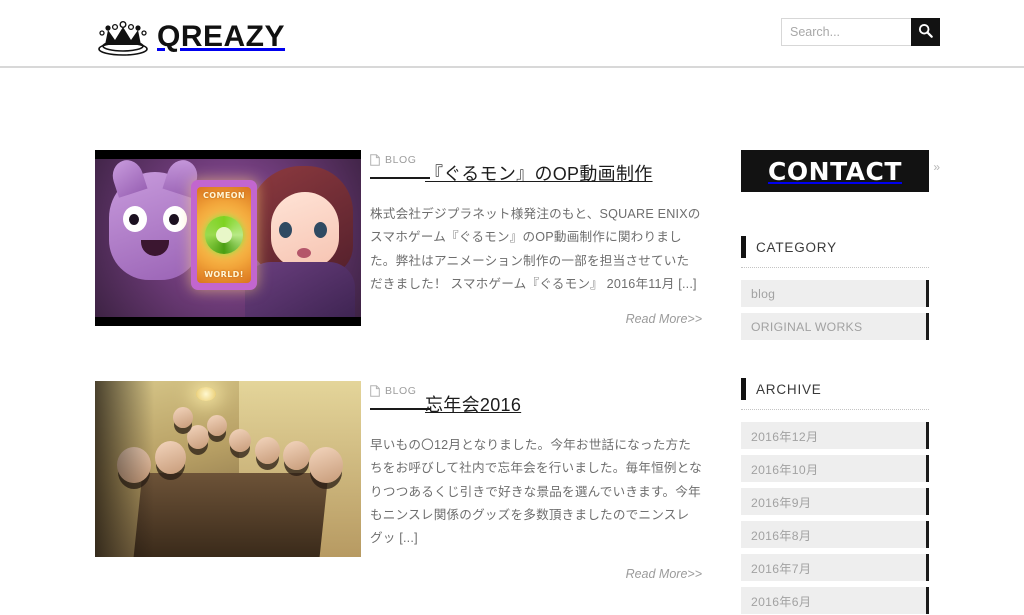  Describe the element at coordinates (781, 568) in the screenshot. I see `archive-item-label: 2016年7月` at that location.